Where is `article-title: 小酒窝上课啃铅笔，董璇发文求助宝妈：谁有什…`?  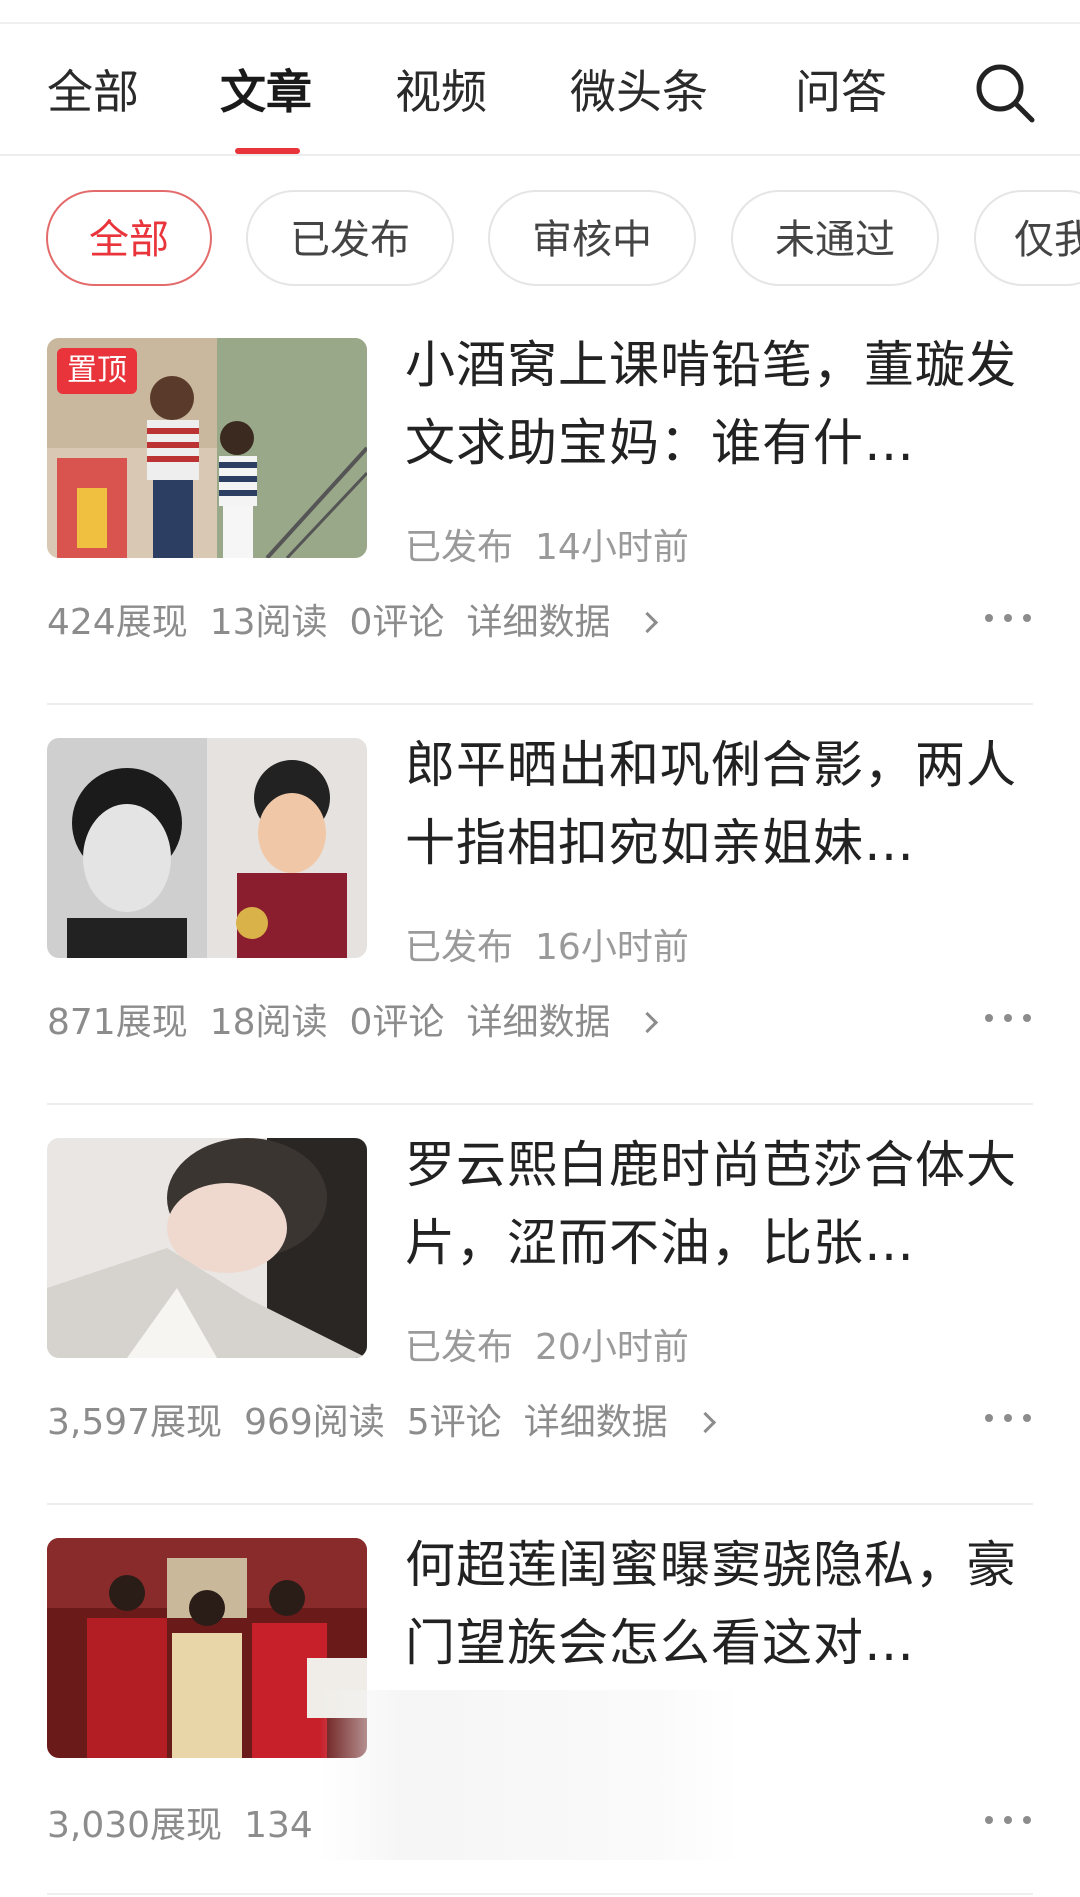 article-title: 小酒窝上课啃铅笔，董璇发文求助宝妈：谁有什… is located at coordinates (720, 404).